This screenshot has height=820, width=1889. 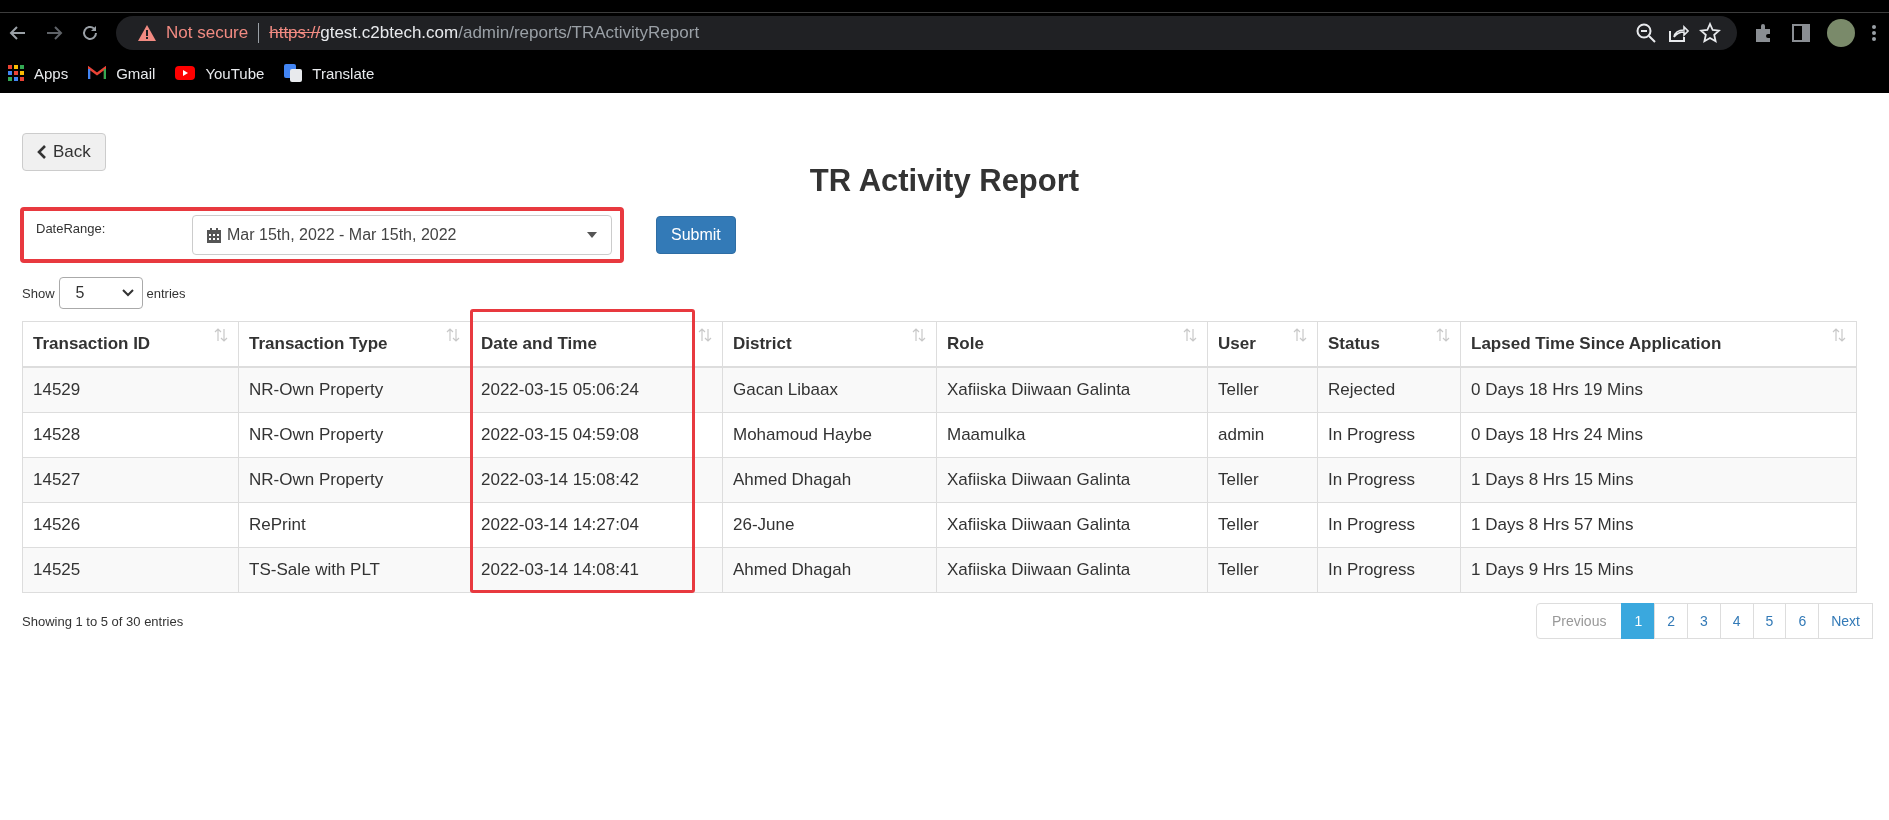 I want to click on show-label: Show, so click(x=38, y=293).